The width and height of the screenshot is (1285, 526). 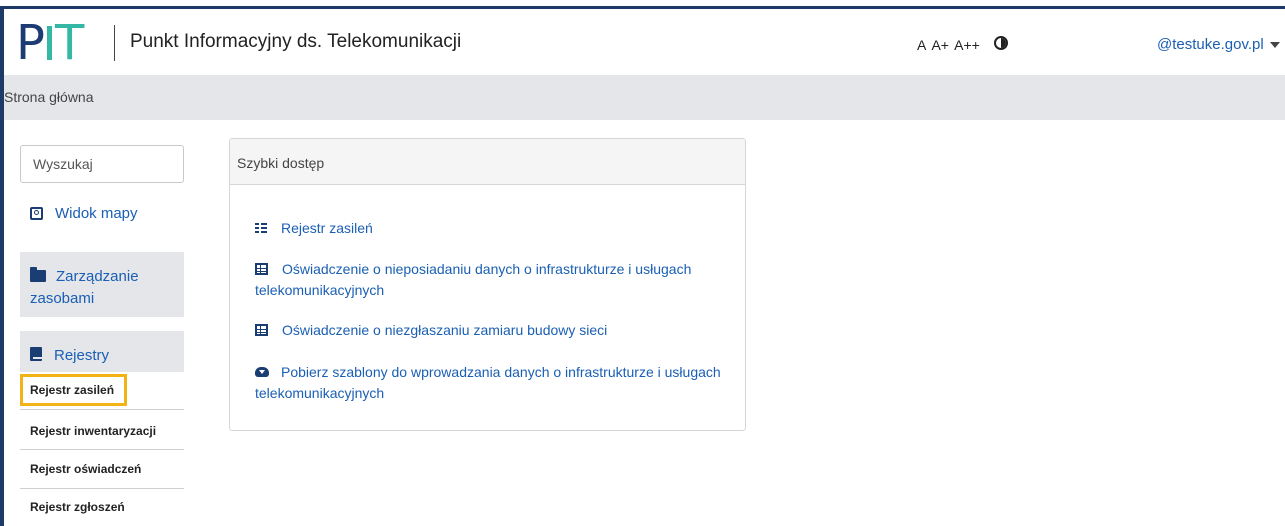 What do you see at coordinates (102, 469) in the screenshot?
I see `sidebar-subitem-declarations-register: Rejestr oświadczeń` at bounding box center [102, 469].